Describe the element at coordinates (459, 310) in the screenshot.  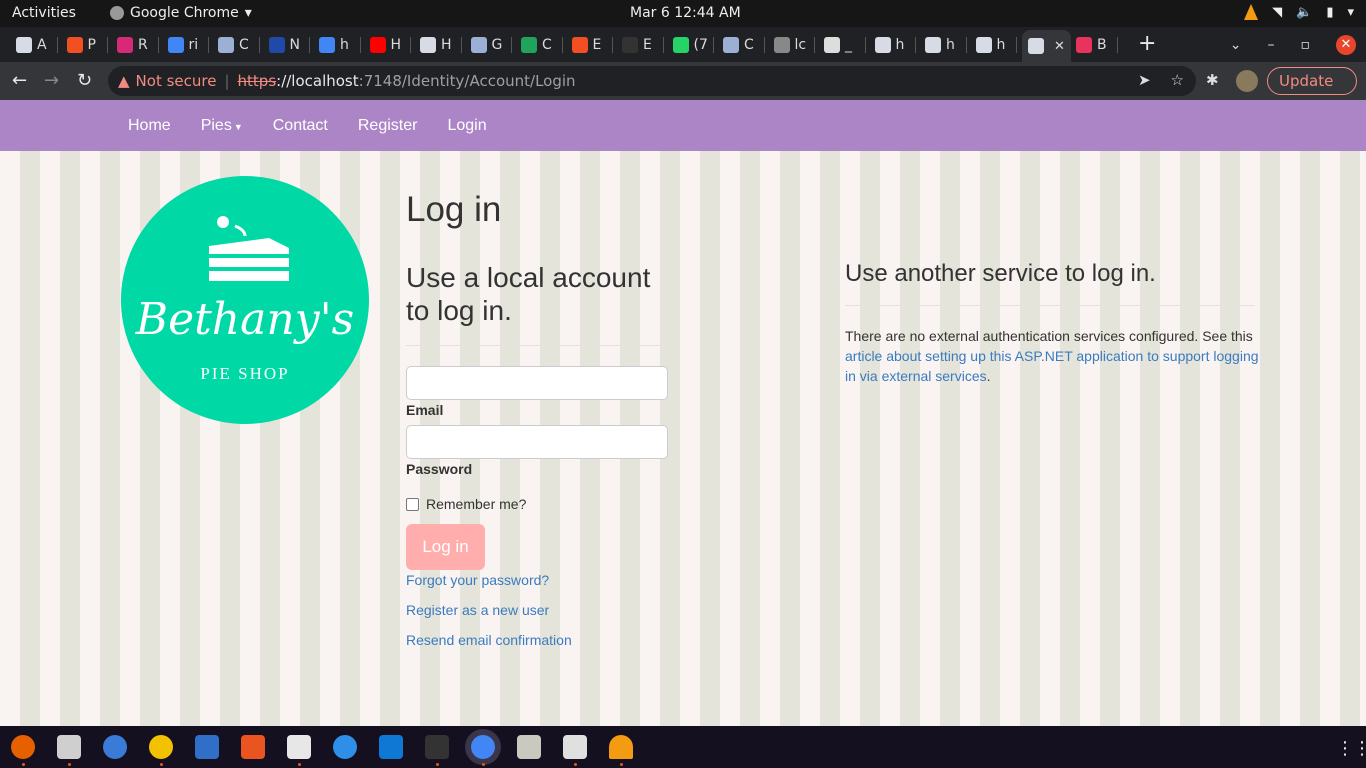
I see `local-heading-line2: to log in.` at that location.